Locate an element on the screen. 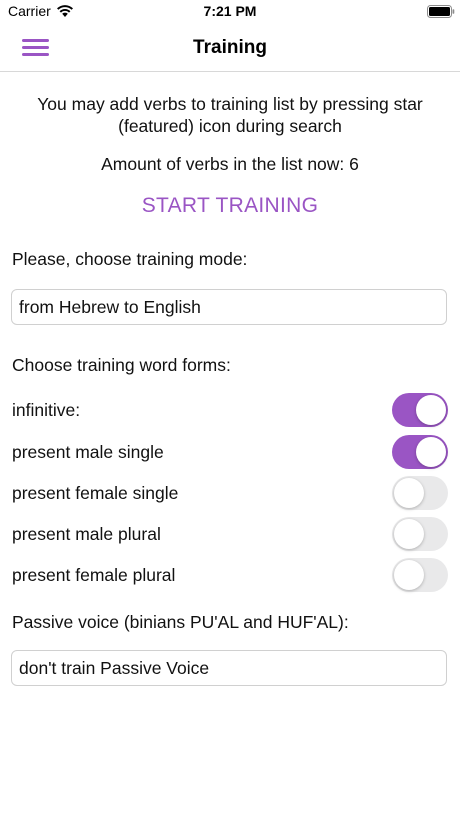 This screenshot has height=818, width=460. status-time: 7:21 PM is located at coordinates (230, 11).